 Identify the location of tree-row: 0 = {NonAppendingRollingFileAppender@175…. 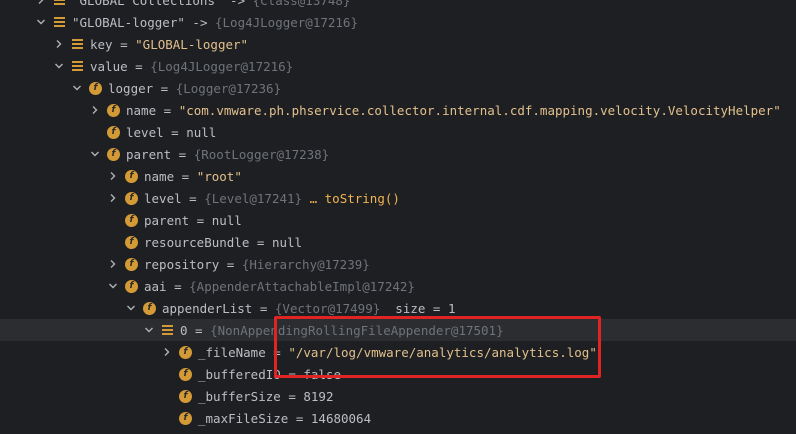
(398, 330).